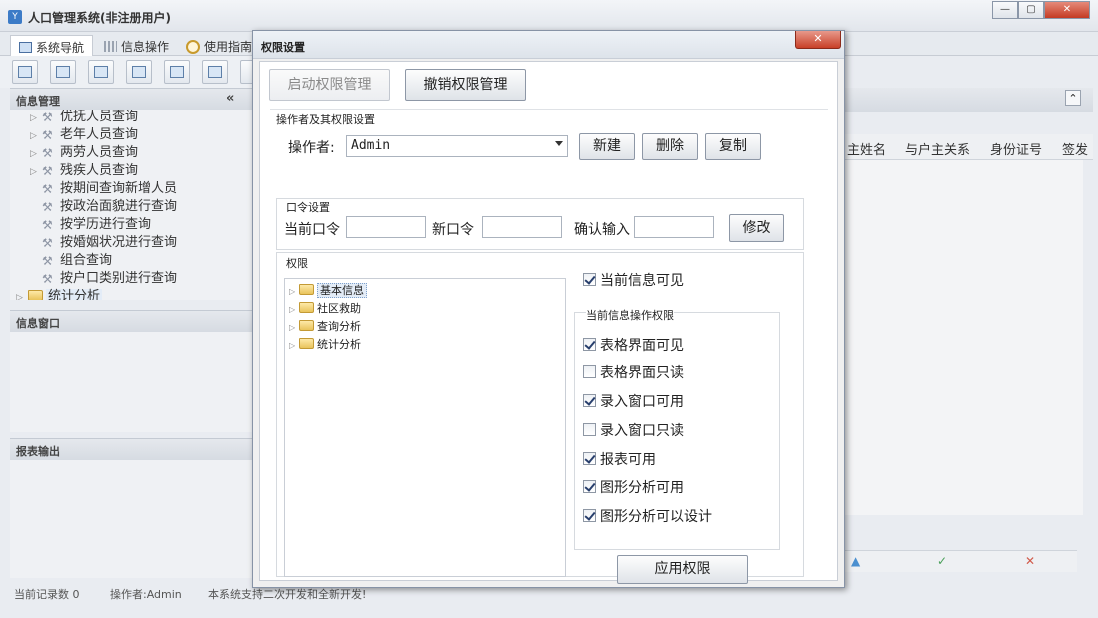 The width and height of the screenshot is (1098, 618). What do you see at coordinates (329, 85) in the screenshot?
I see `enable-permission-button: 启动权限管理` at bounding box center [329, 85].